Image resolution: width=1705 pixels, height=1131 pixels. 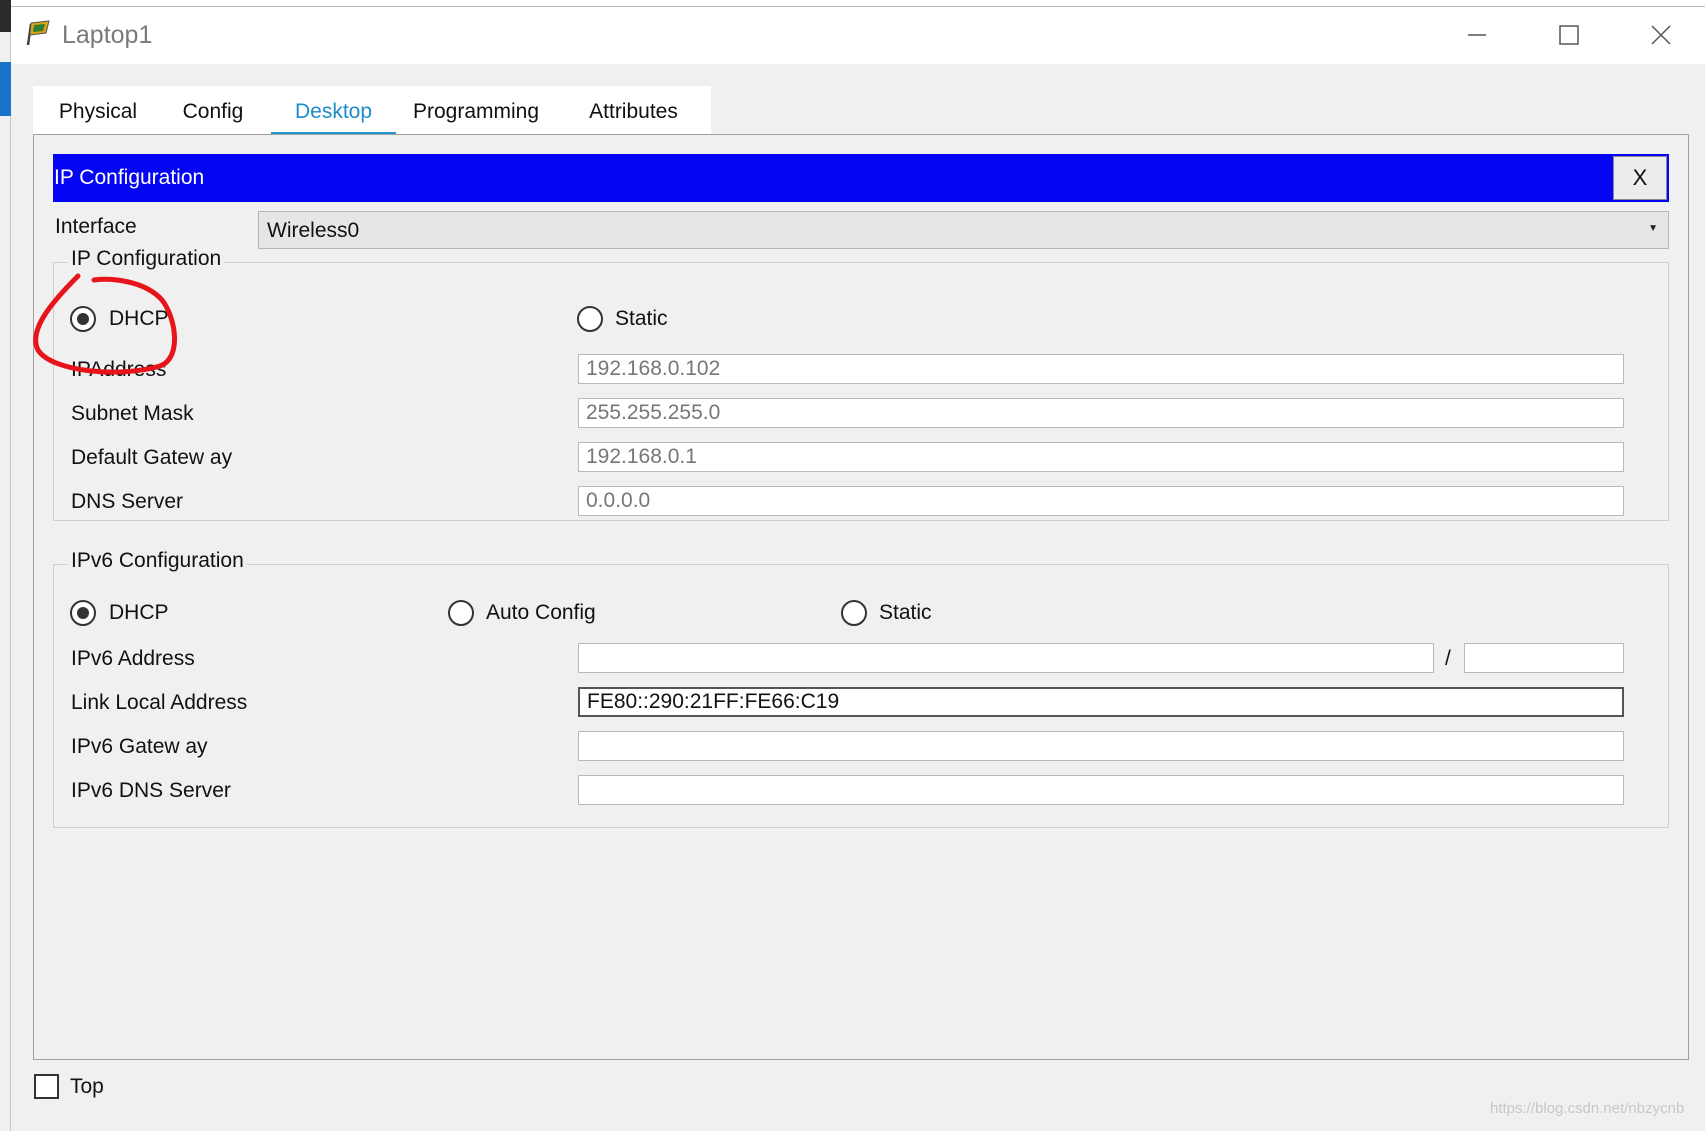 What do you see at coordinates (476, 112) in the screenshot?
I see `tab-programming: Programming` at bounding box center [476, 112].